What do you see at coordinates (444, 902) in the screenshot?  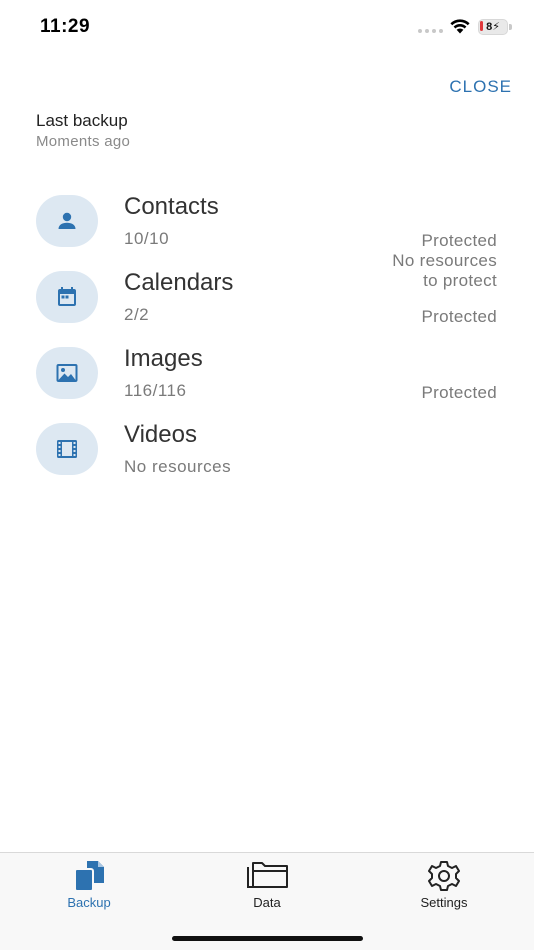 I see `tab-label: Settings` at bounding box center [444, 902].